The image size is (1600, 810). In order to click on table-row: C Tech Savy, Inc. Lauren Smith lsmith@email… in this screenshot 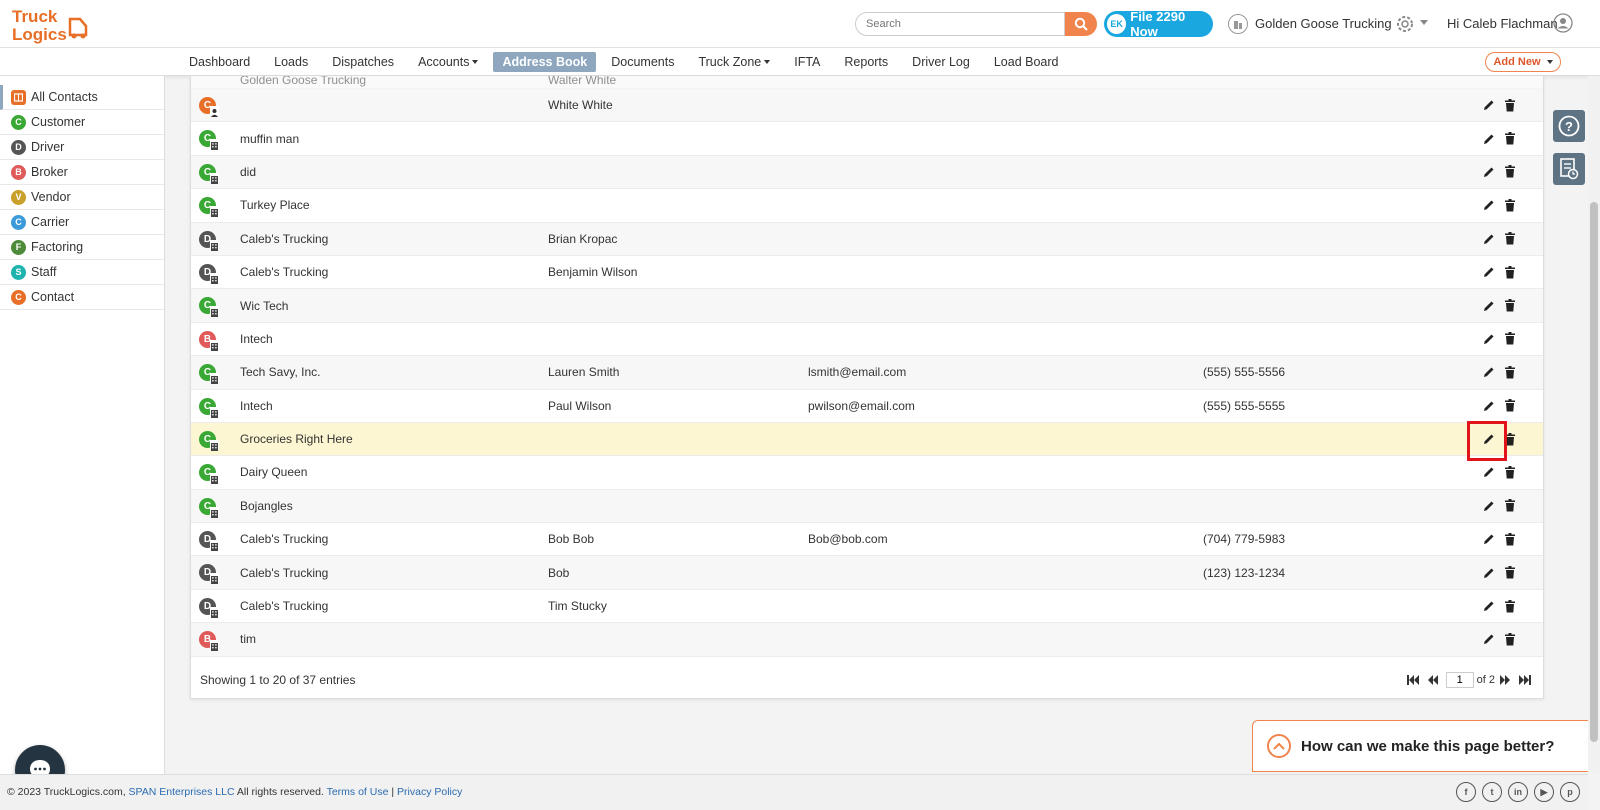, I will do `click(867, 373)`.